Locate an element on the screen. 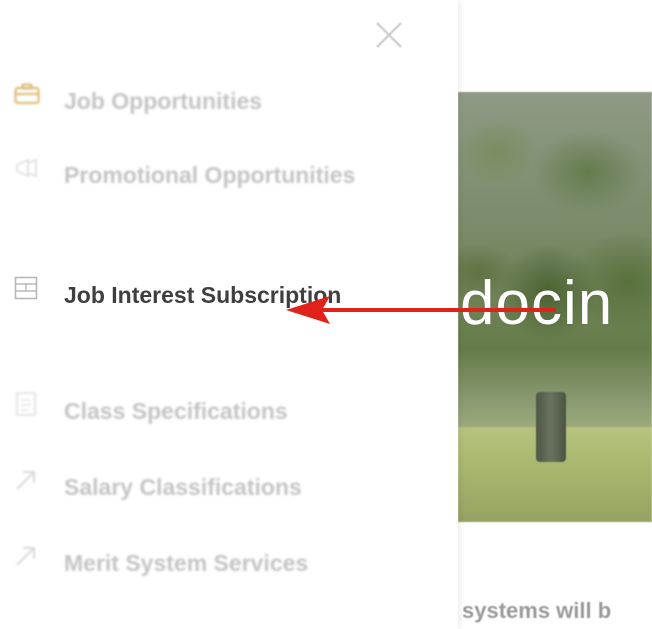 The height and width of the screenshot is (629, 652). menu-item-promotional-opportunities: Promotional Opportunities is located at coordinates (214, 175).